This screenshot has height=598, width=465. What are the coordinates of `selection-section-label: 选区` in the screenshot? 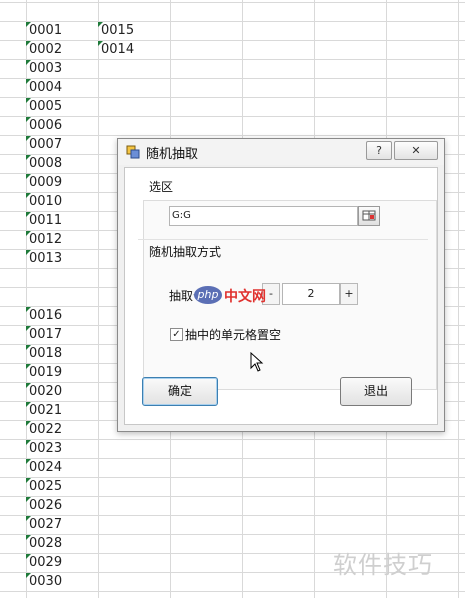 It's located at (161, 187).